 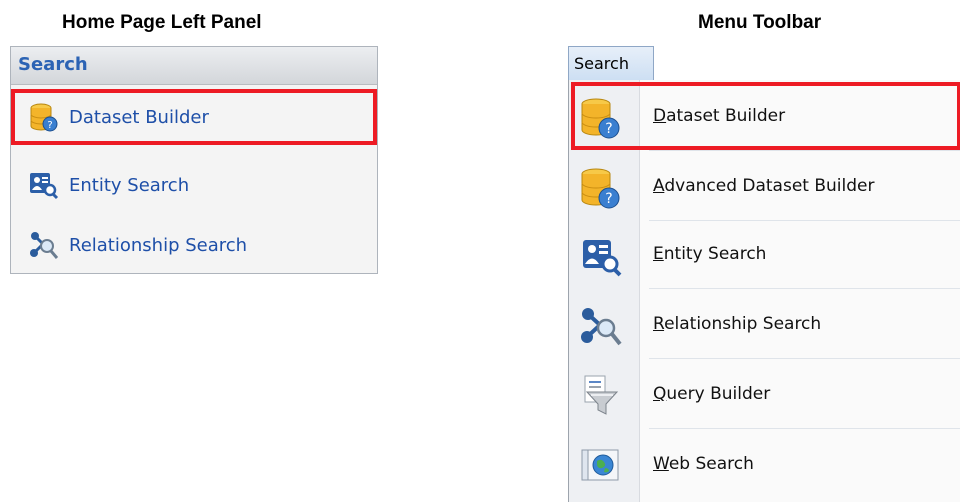 I want to click on left-item-dataset-builder: ? Dataset Builder, so click(x=194, y=117).